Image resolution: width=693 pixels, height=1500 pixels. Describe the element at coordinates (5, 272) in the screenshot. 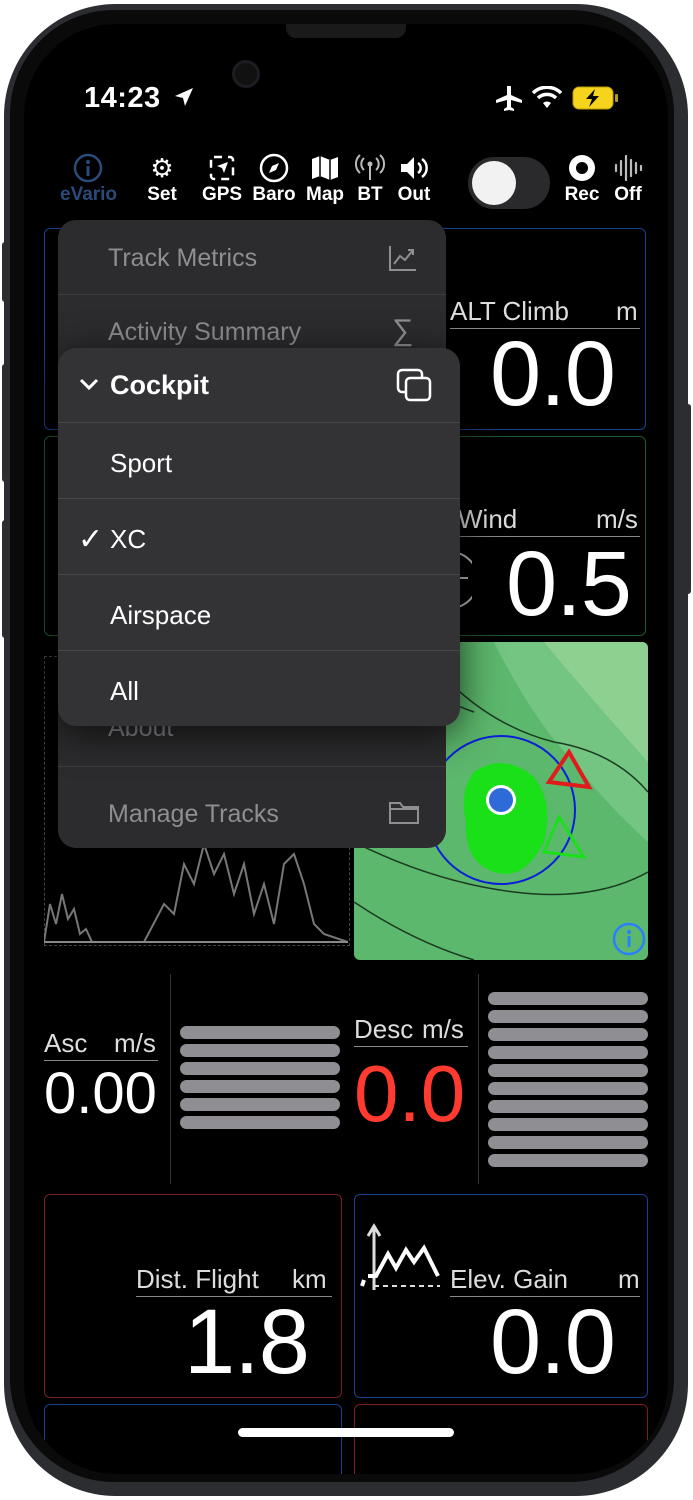

I see `action-button` at that location.